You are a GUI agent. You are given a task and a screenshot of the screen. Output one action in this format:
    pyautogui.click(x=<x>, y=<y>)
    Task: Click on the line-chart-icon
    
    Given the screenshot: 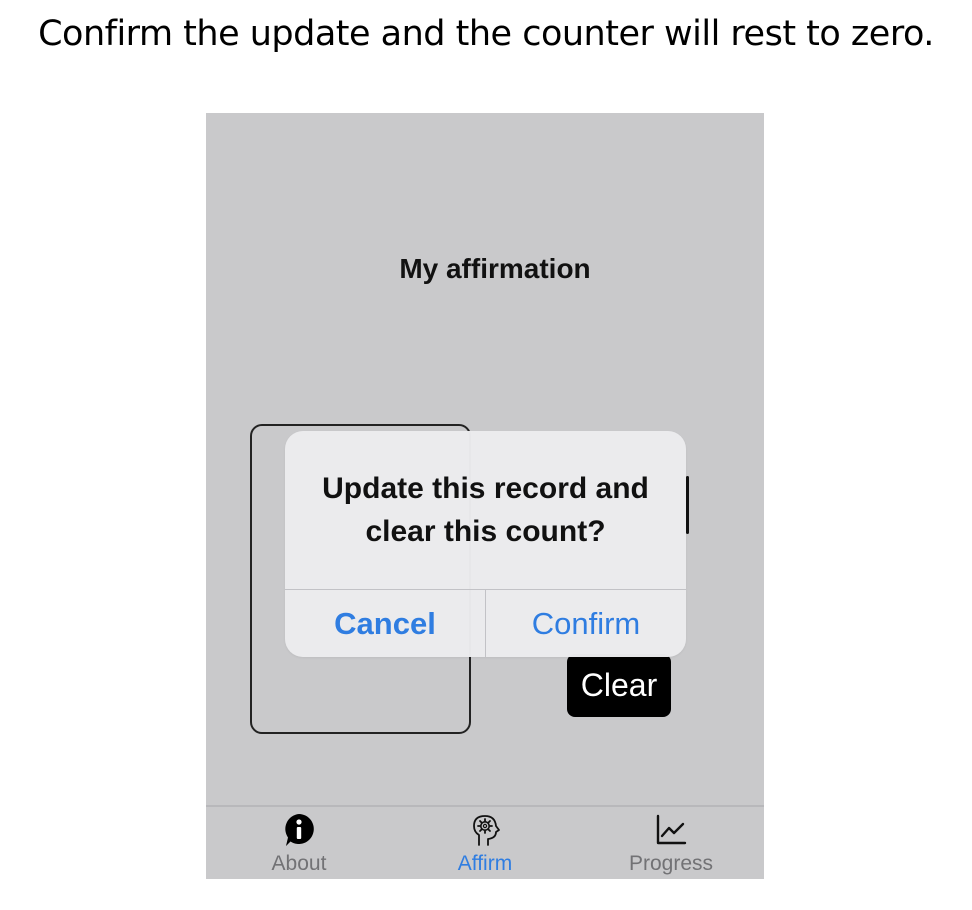 What is the action you would take?
    pyautogui.click(x=671, y=830)
    